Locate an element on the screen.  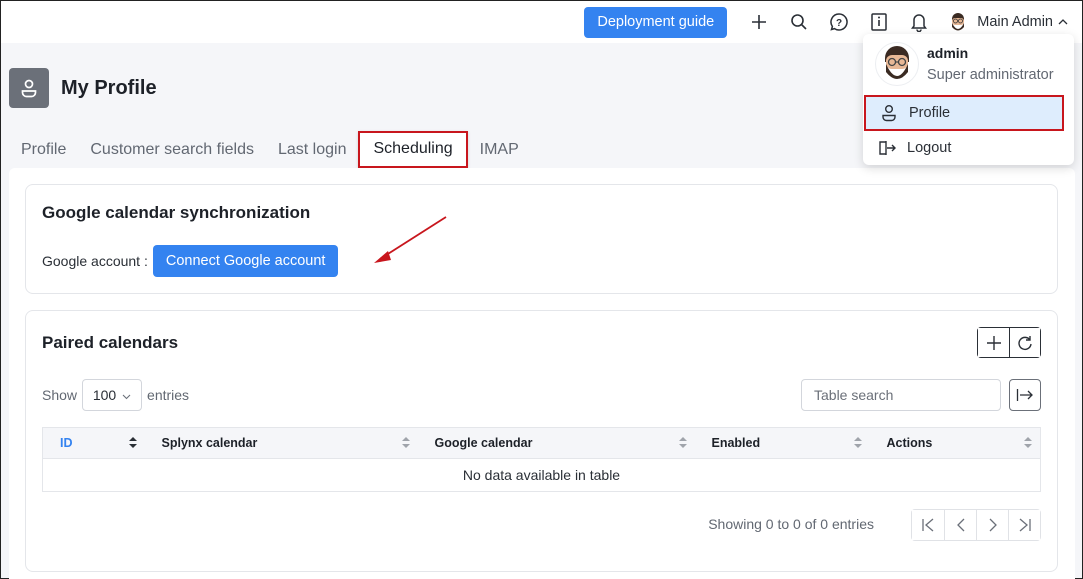
pagination is located at coordinates (976, 525).